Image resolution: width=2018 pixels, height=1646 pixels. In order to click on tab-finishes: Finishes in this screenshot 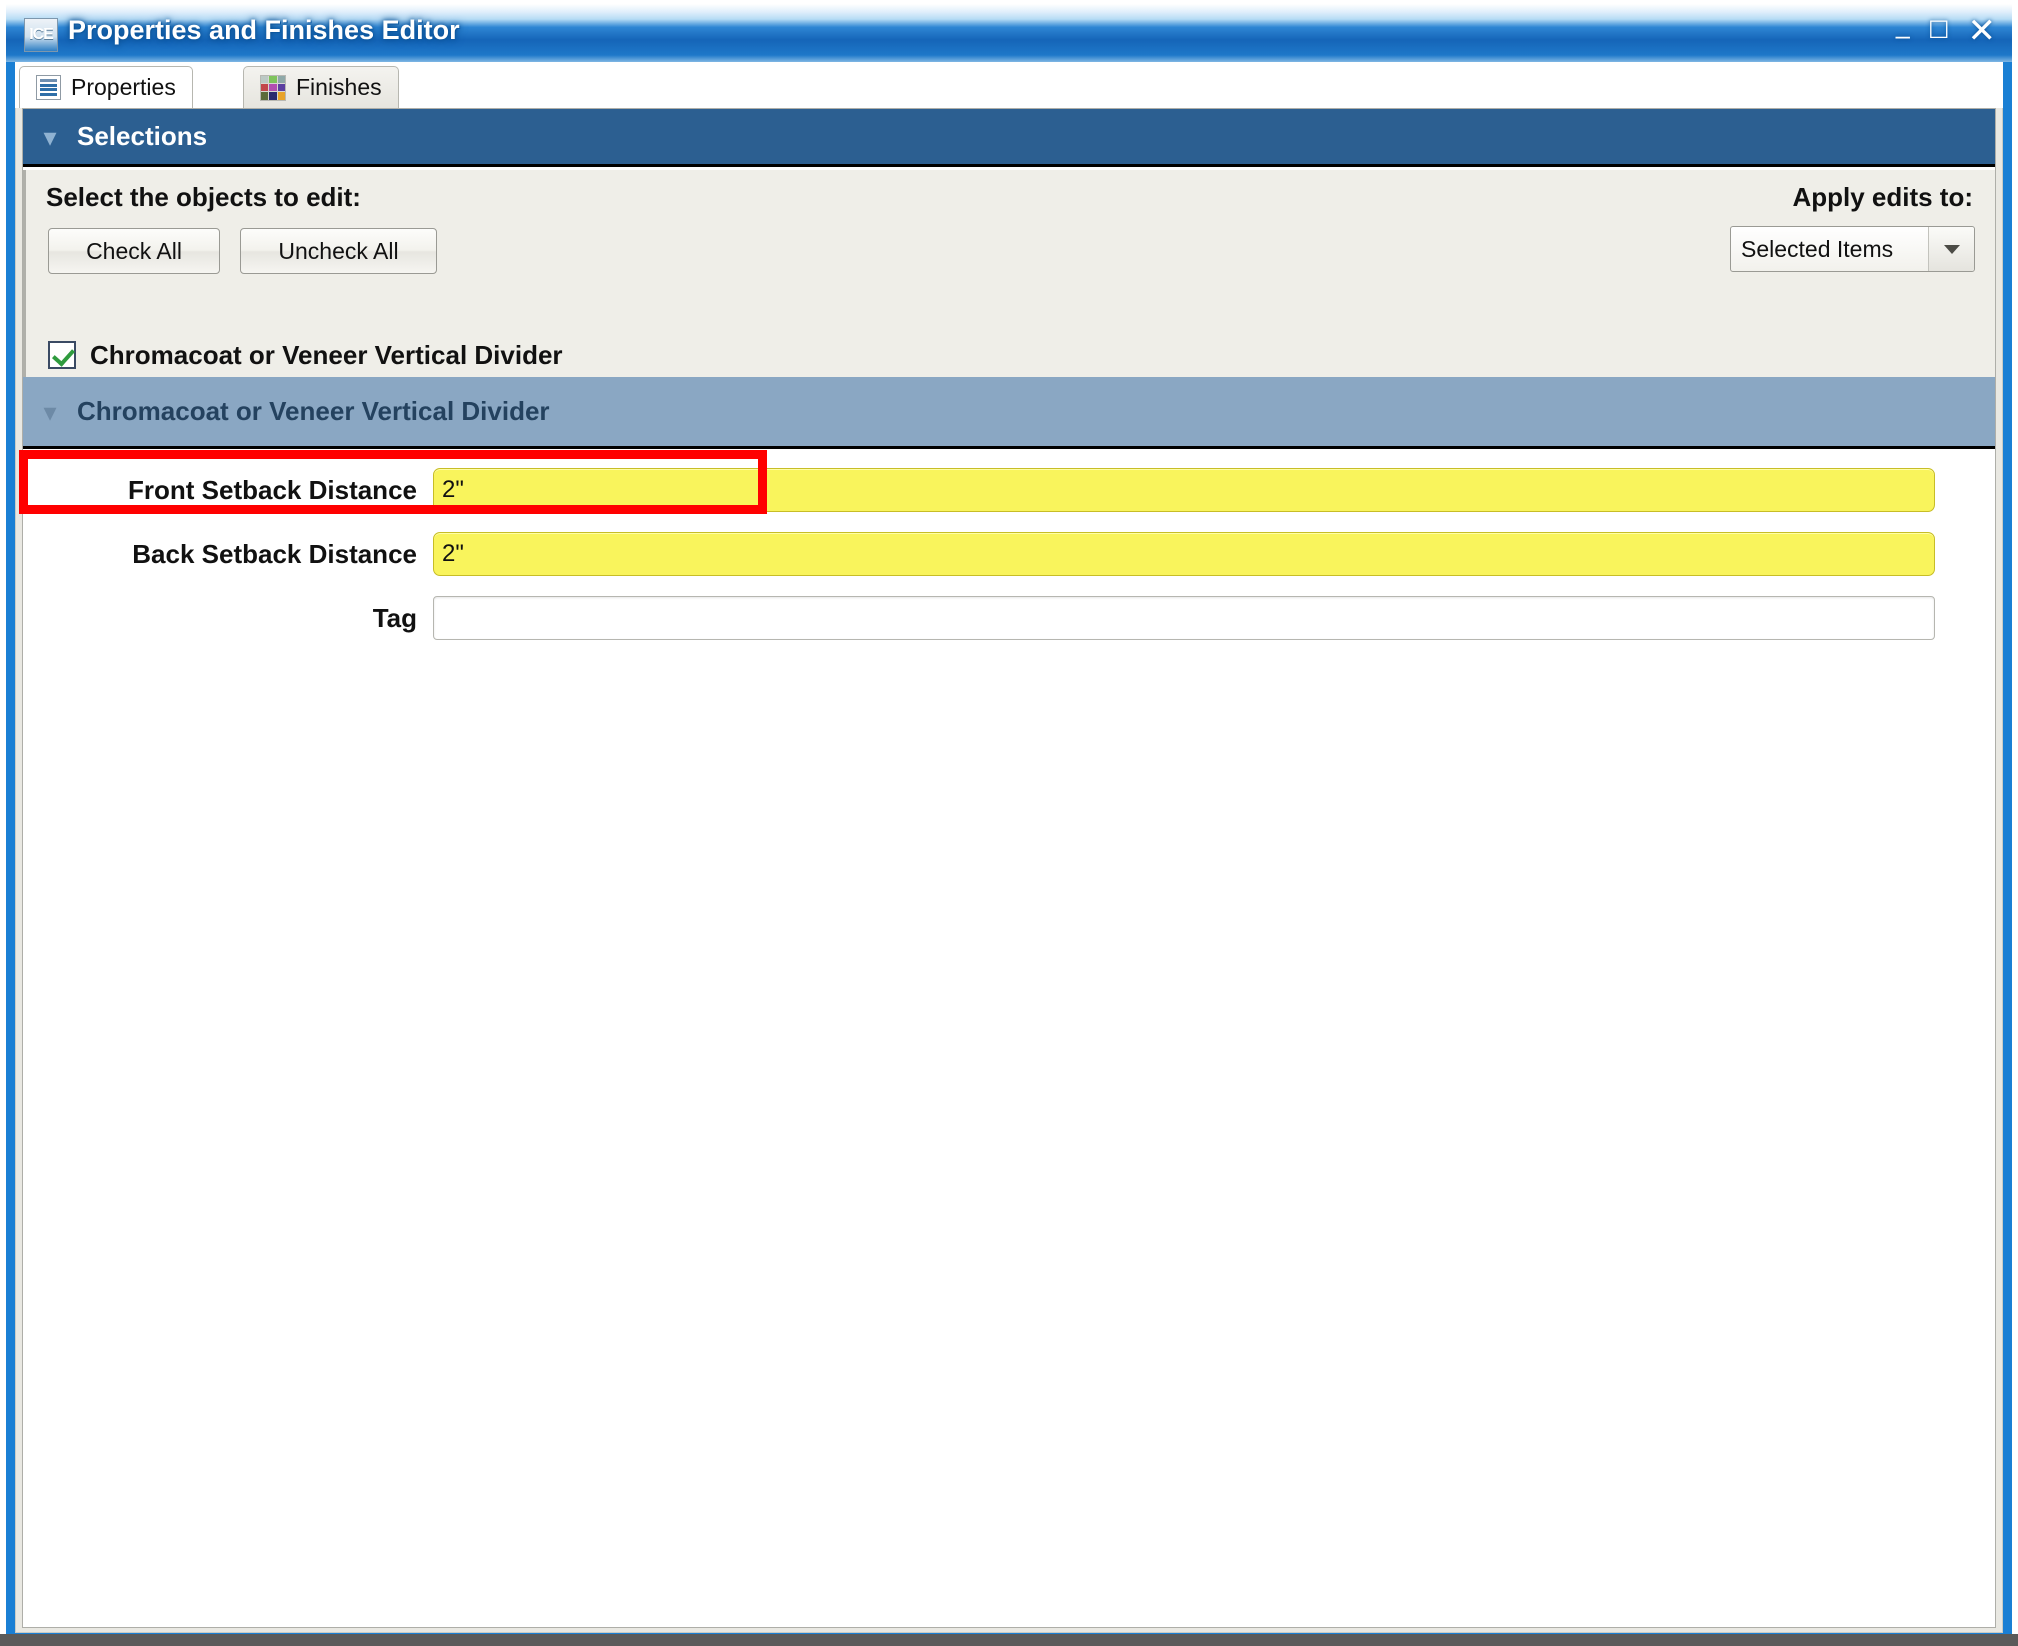, I will do `click(321, 87)`.